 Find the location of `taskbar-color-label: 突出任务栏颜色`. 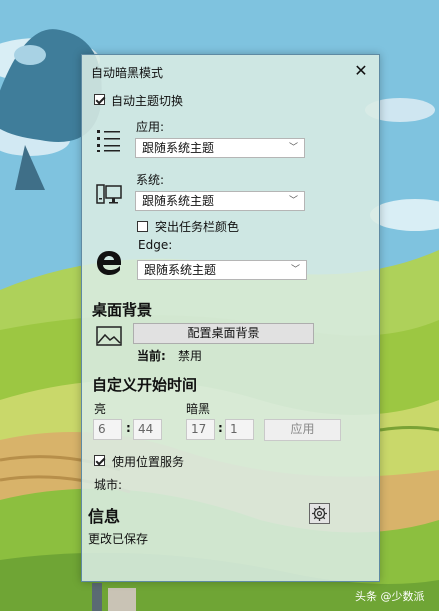

taskbar-color-label: 突出任务栏颜色 is located at coordinates (197, 227).